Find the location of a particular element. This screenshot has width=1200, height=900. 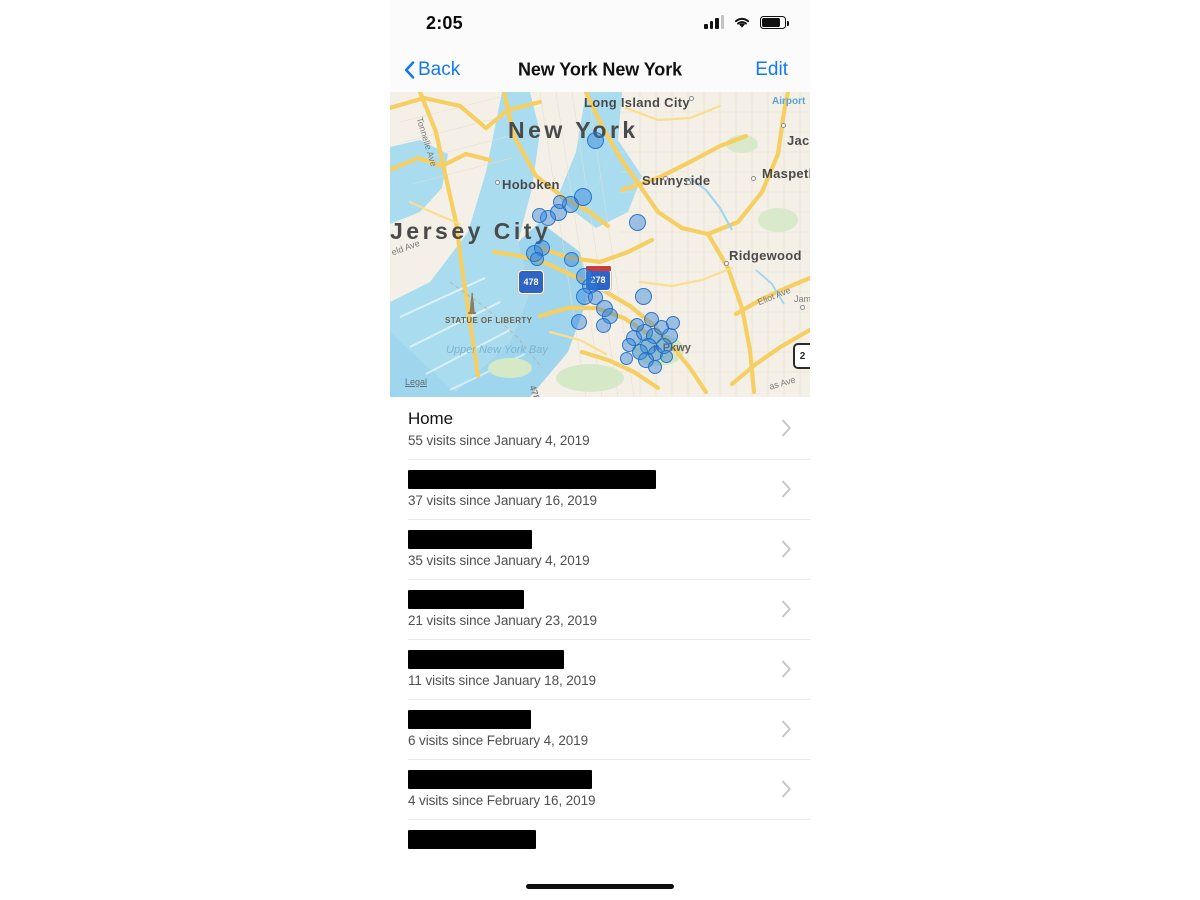

list-item: 6 visits since February 4, 2019 is located at coordinates (600, 729).